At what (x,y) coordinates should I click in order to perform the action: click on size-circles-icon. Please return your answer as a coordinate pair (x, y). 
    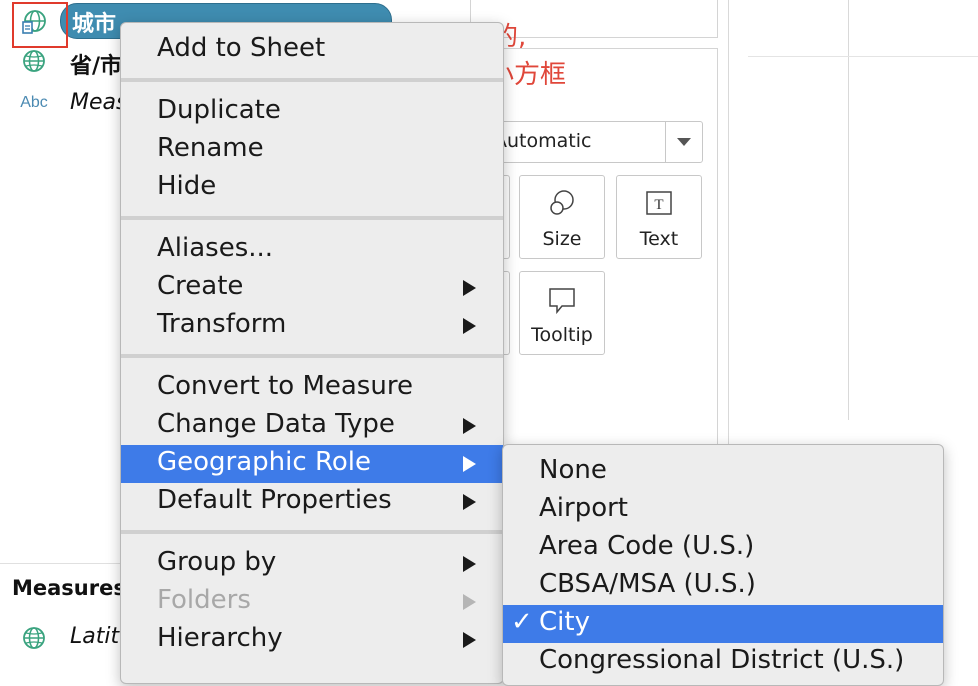
    Looking at the image, I should click on (562, 204).